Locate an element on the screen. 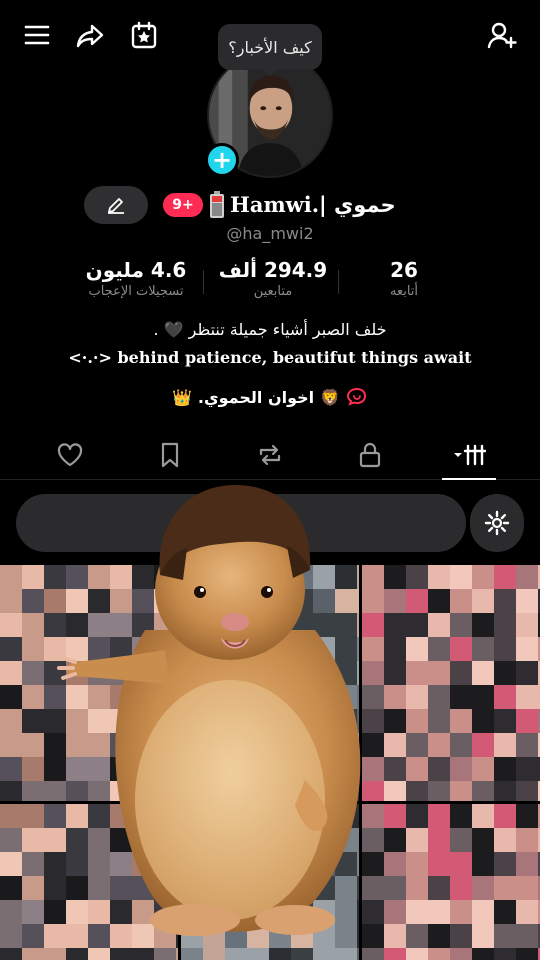 The width and height of the screenshot is (540, 960). share-arrow-icon is located at coordinates (90, 35).